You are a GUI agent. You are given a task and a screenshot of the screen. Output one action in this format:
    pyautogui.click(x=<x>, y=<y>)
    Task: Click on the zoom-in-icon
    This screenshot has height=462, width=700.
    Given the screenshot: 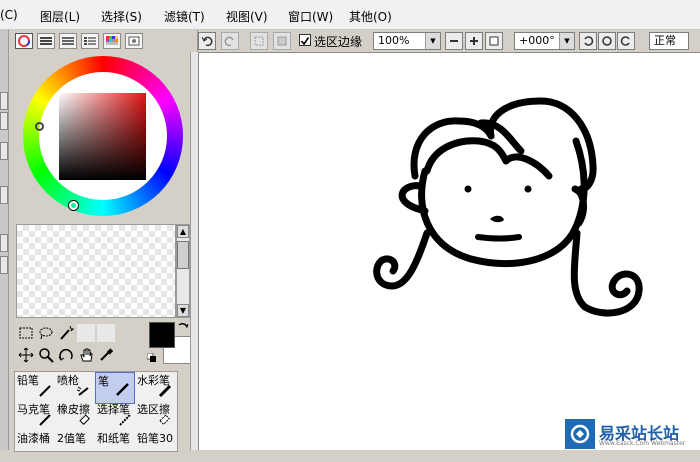 What is the action you would take?
    pyautogui.click(x=474, y=41)
    